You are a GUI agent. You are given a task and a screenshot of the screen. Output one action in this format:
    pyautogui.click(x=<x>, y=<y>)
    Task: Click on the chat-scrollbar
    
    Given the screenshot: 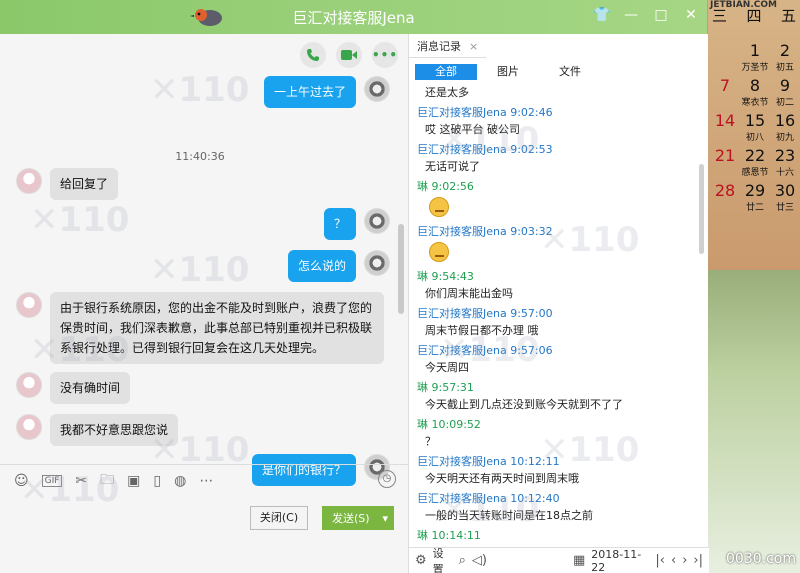 What is the action you would take?
    pyautogui.click(x=401, y=269)
    